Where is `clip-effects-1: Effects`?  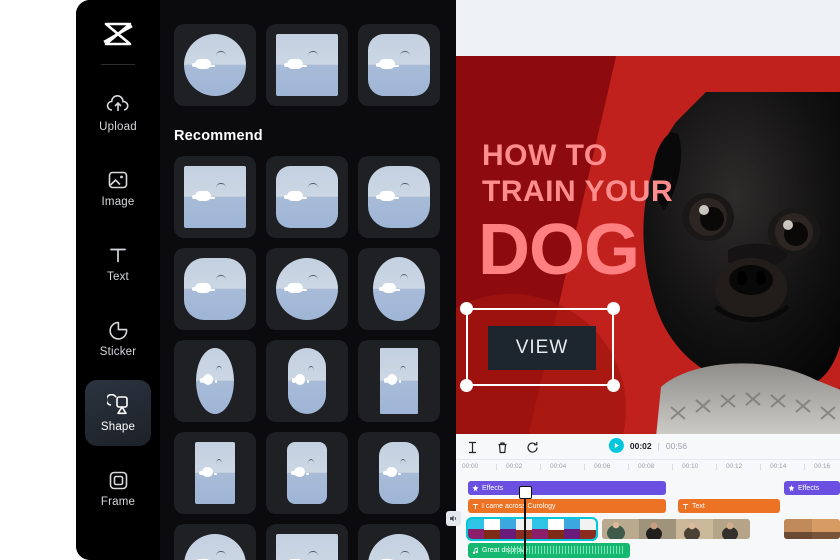
clip-effects-1: Effects is located at coordinates (567, 488).